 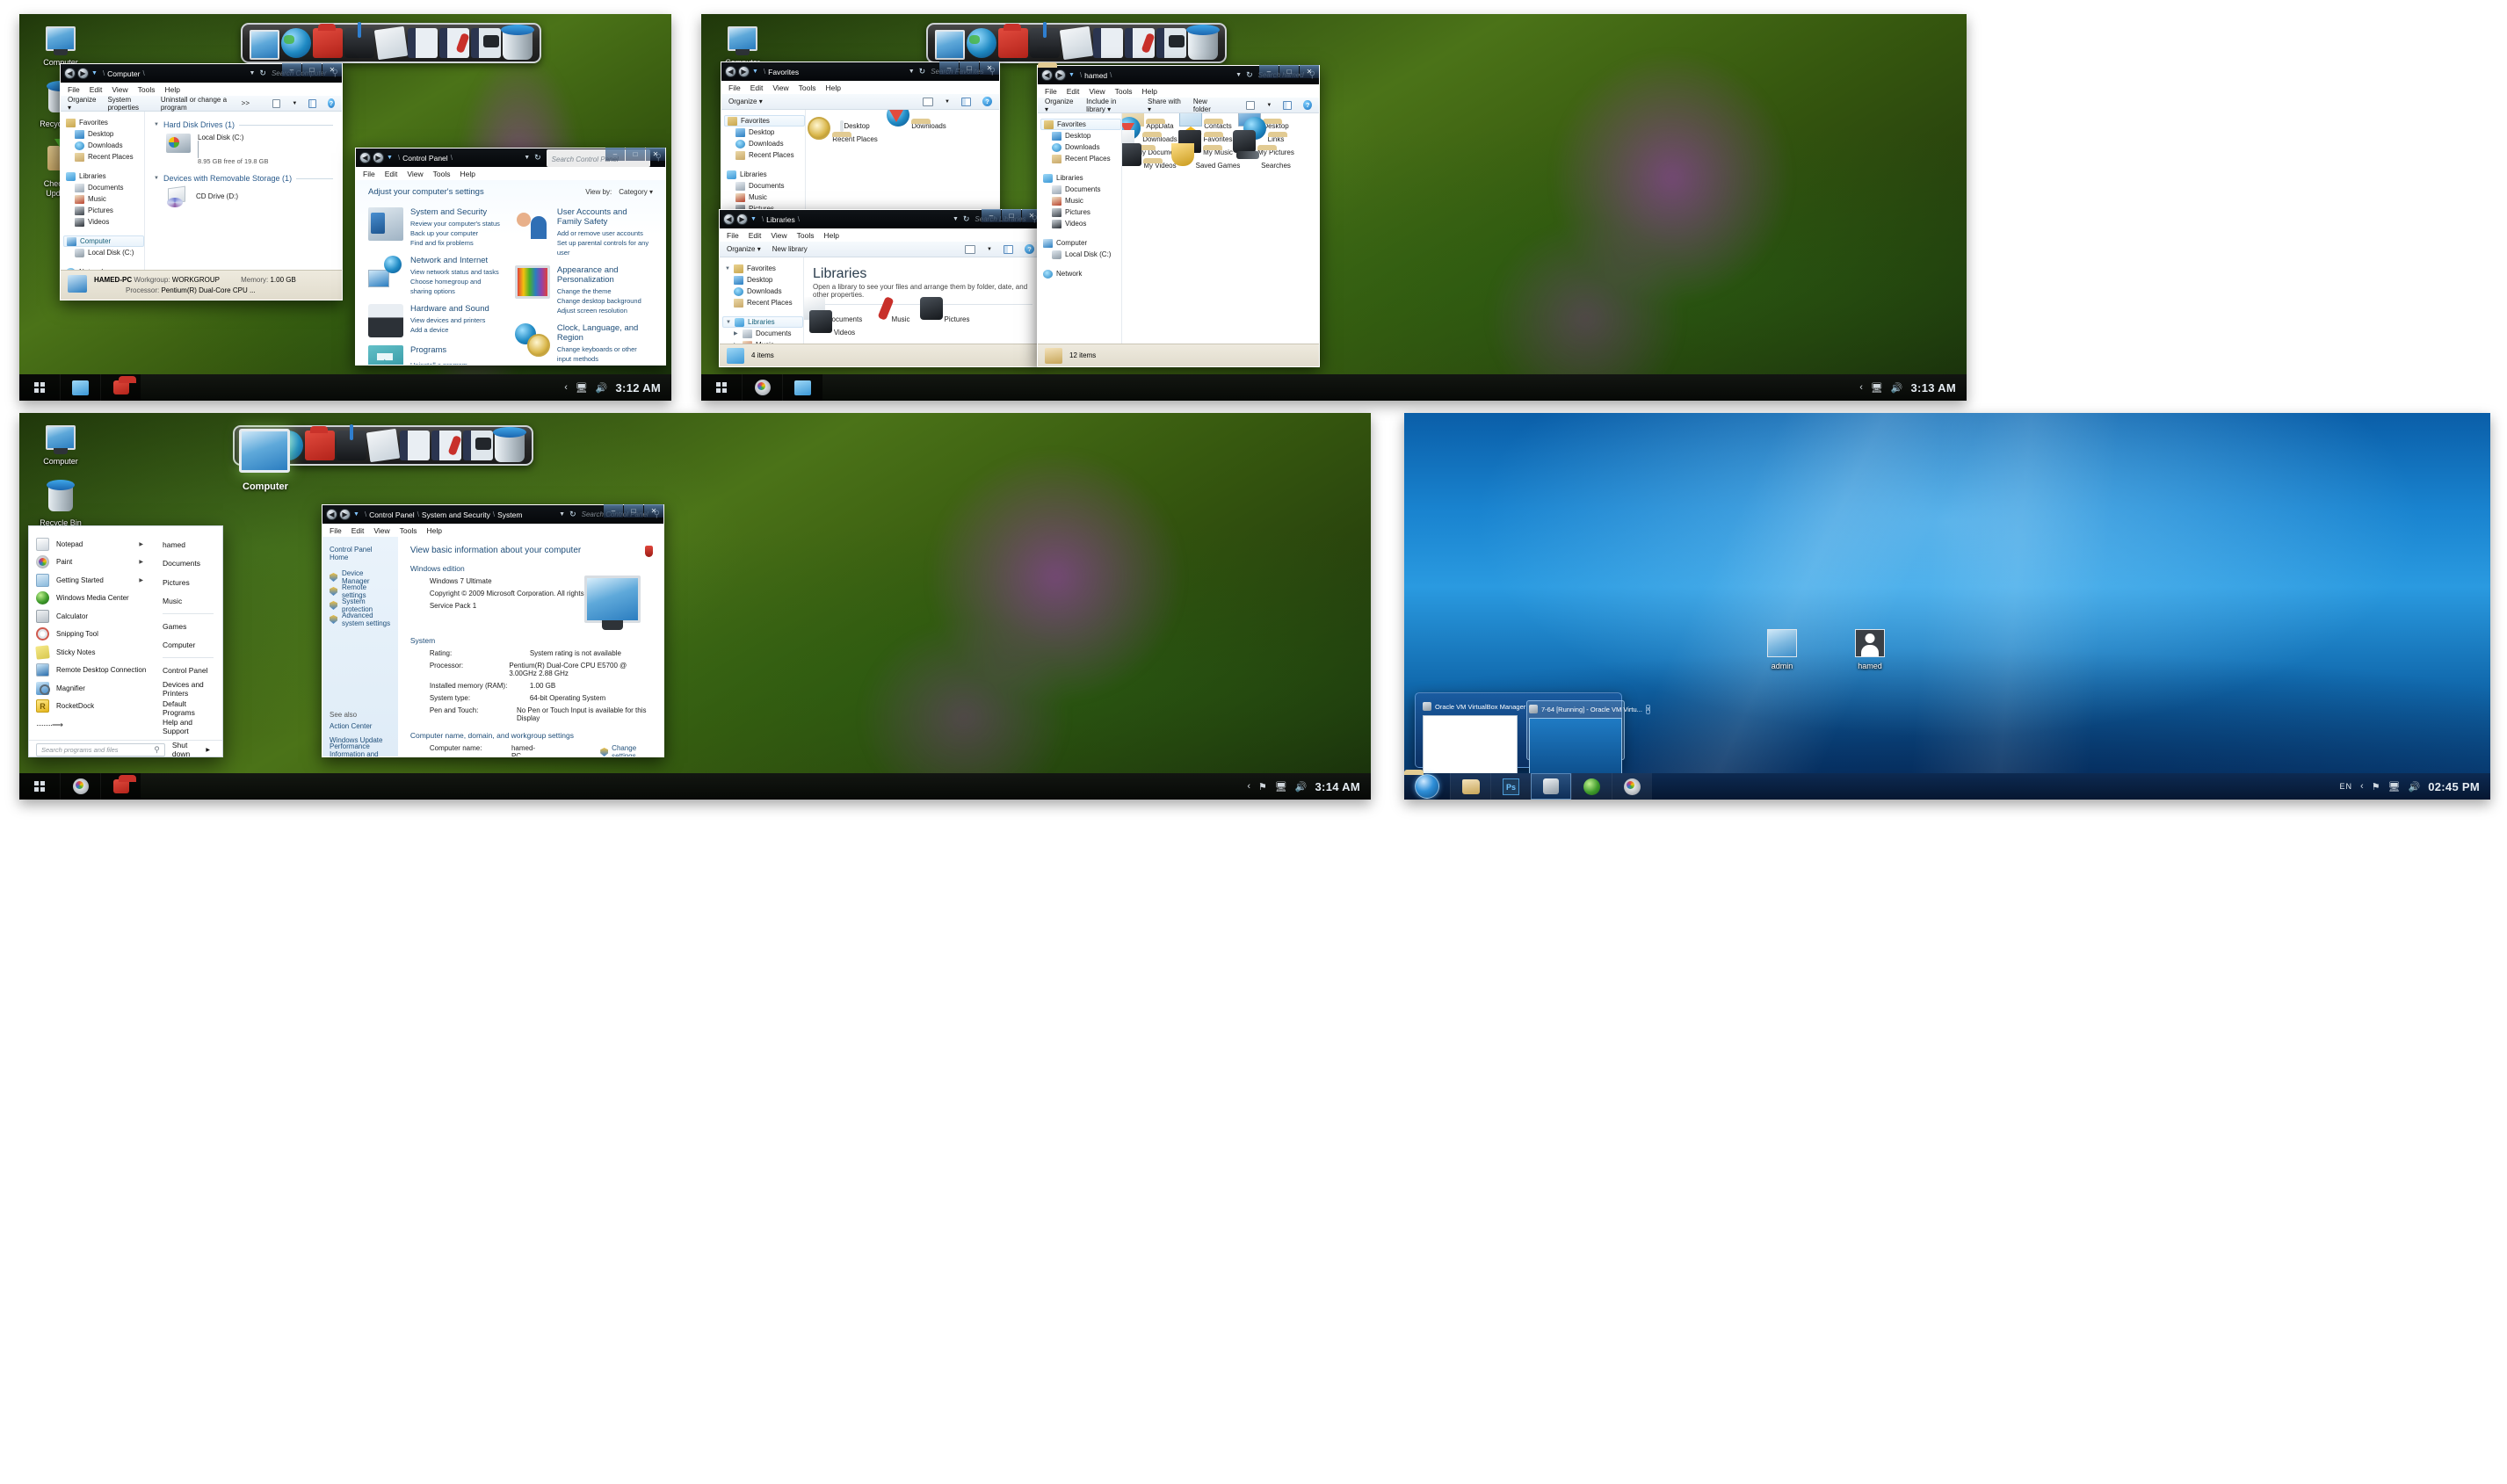 What do you see at coordinates (2347, 787) in the screenshot?
I see `language-indicator: EN` at bounding box center [2347, 787].